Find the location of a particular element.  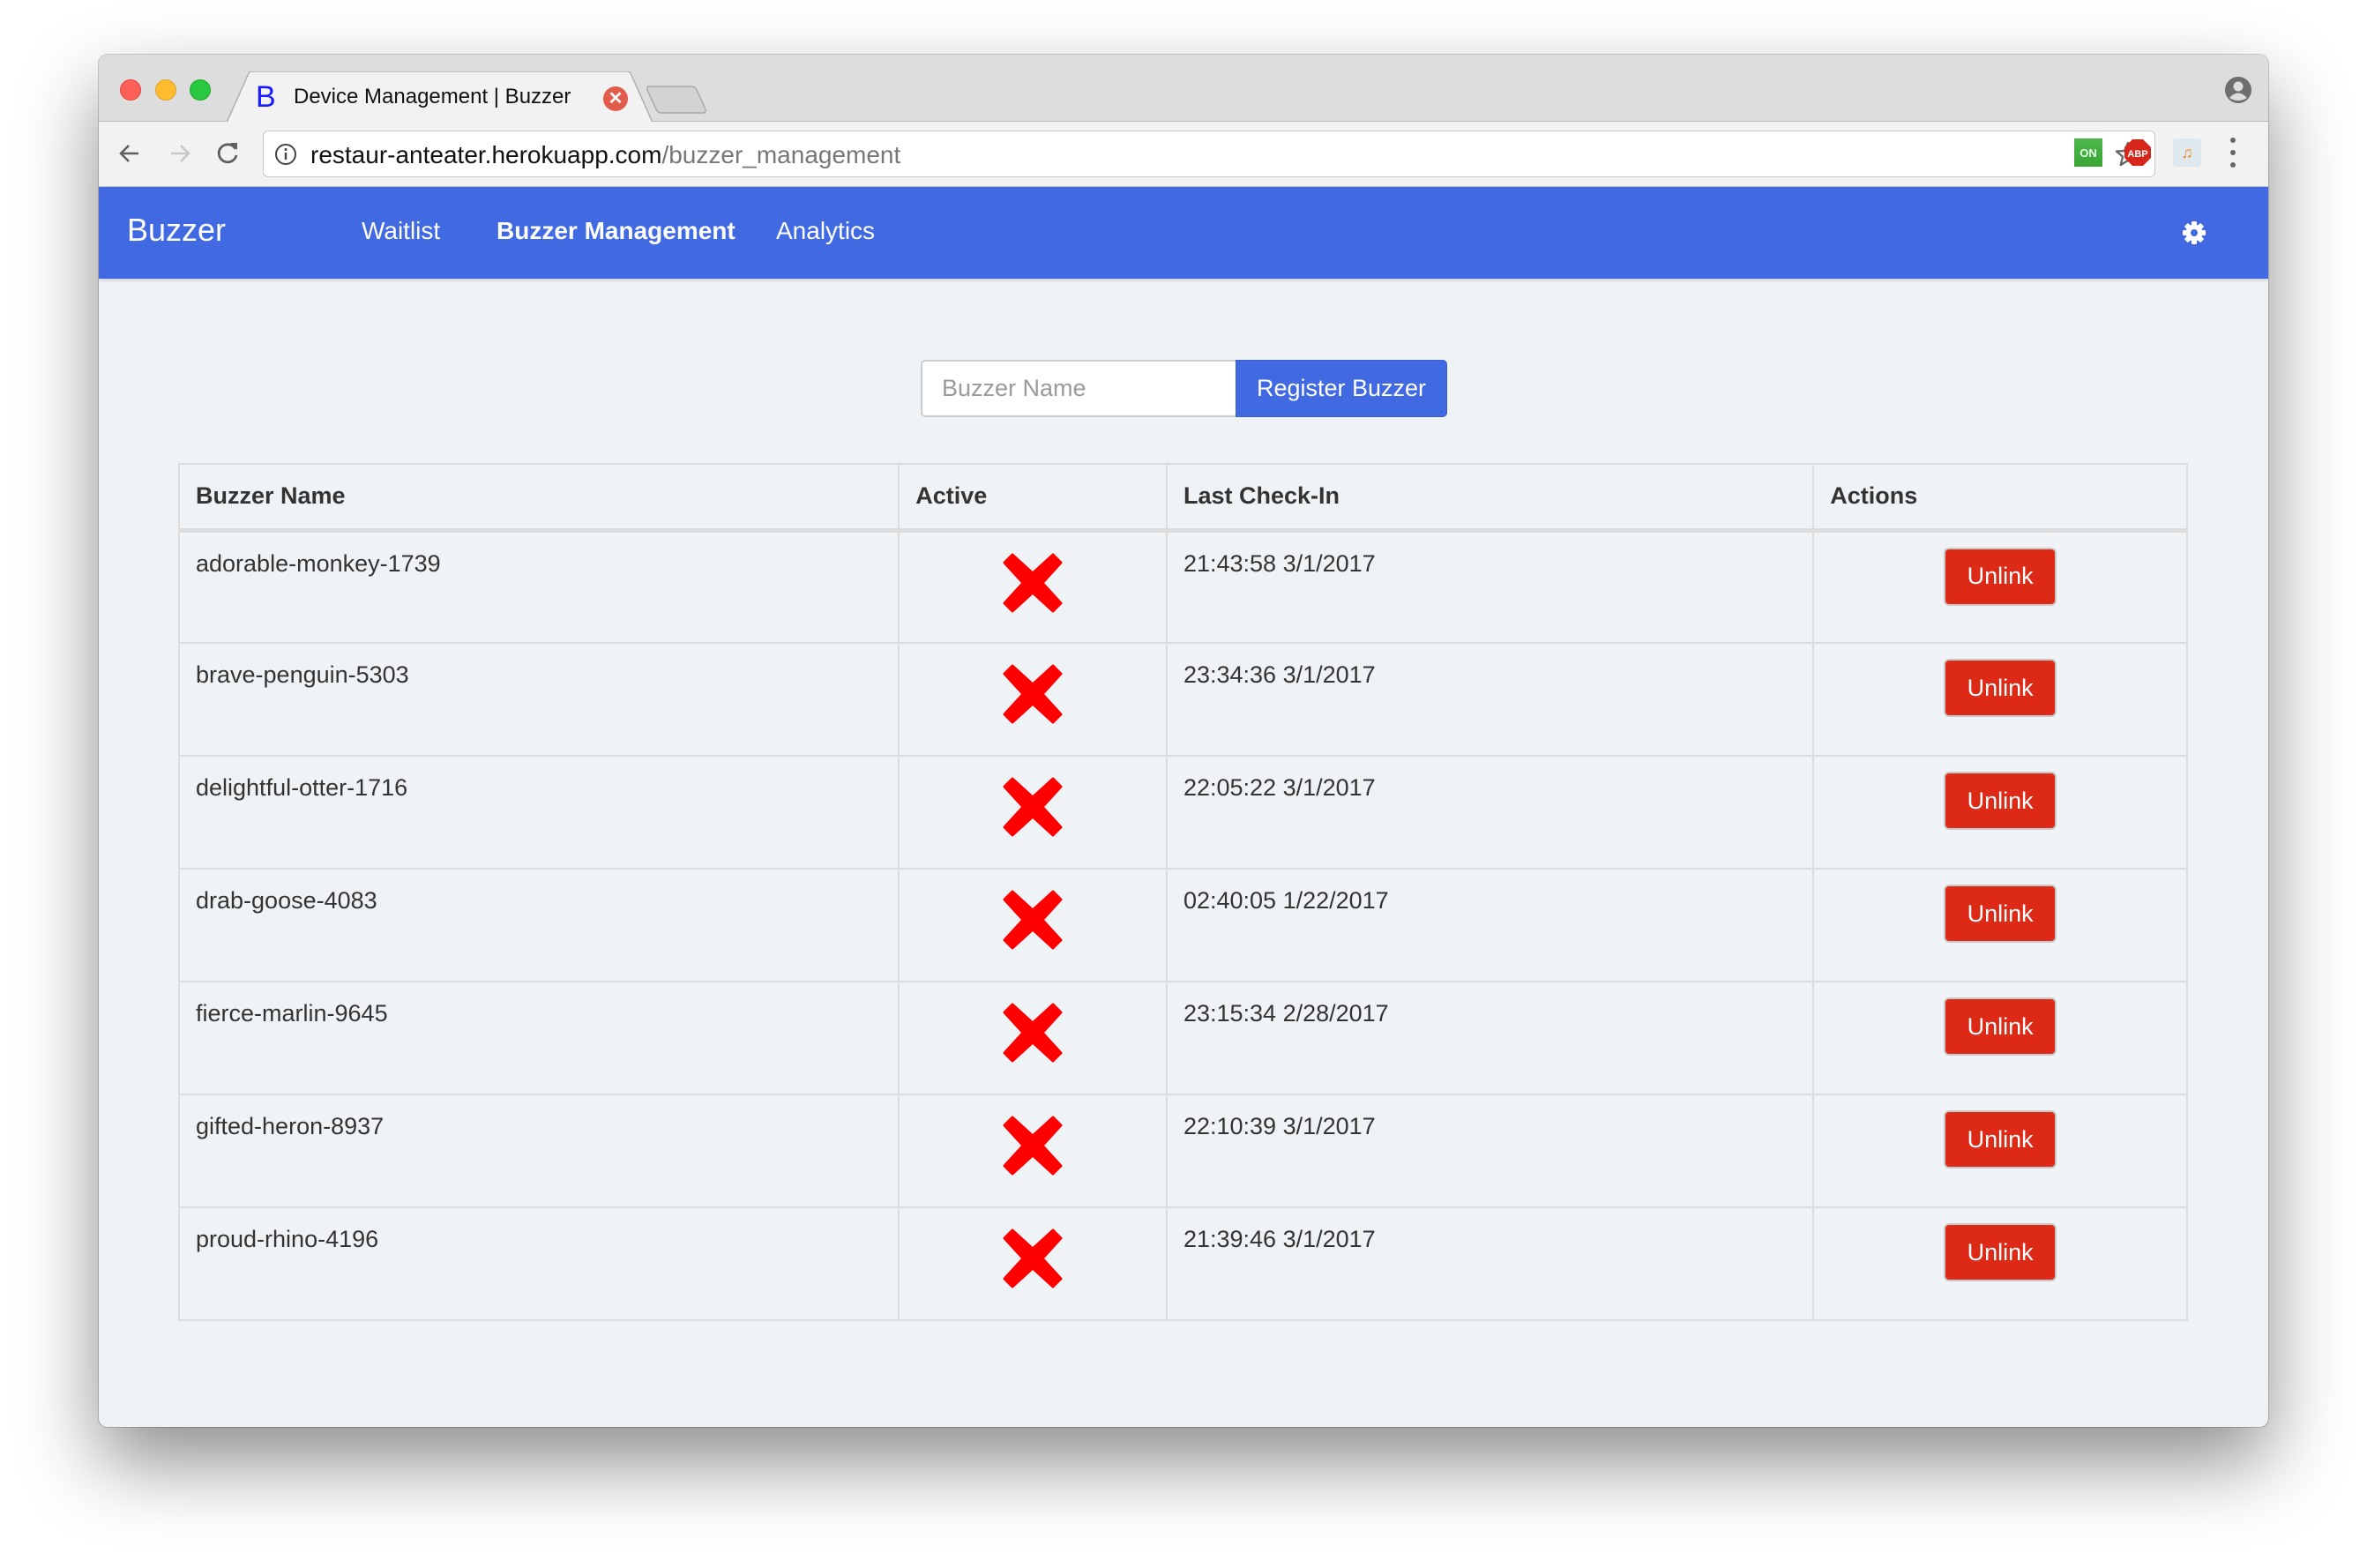

last-check-in-cell: 21:39:46 3/1/2017 is located at coordinates (1490, 1263).